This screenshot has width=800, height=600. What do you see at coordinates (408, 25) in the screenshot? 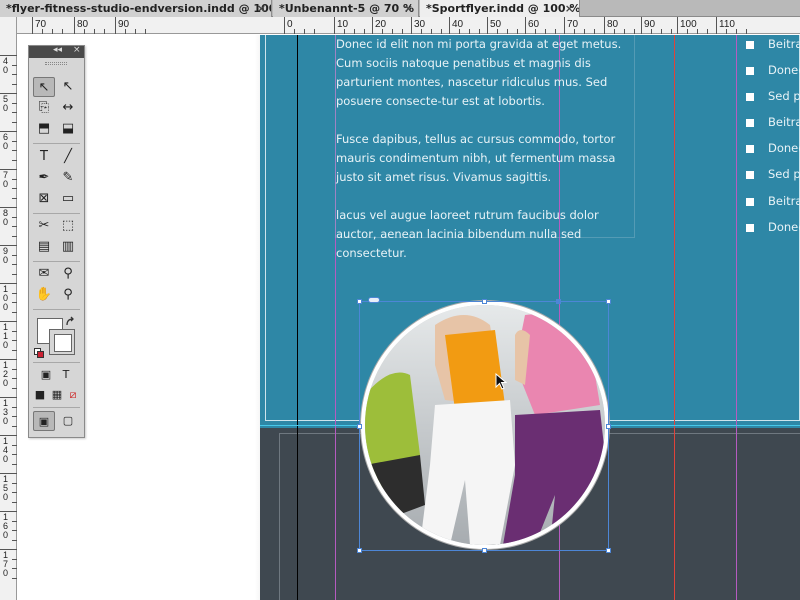
I see `horizontal-ruler: 70 80 90 0 10 20 30 40 50 60 70 80 90 100 110` at bounding box center [408, 25].